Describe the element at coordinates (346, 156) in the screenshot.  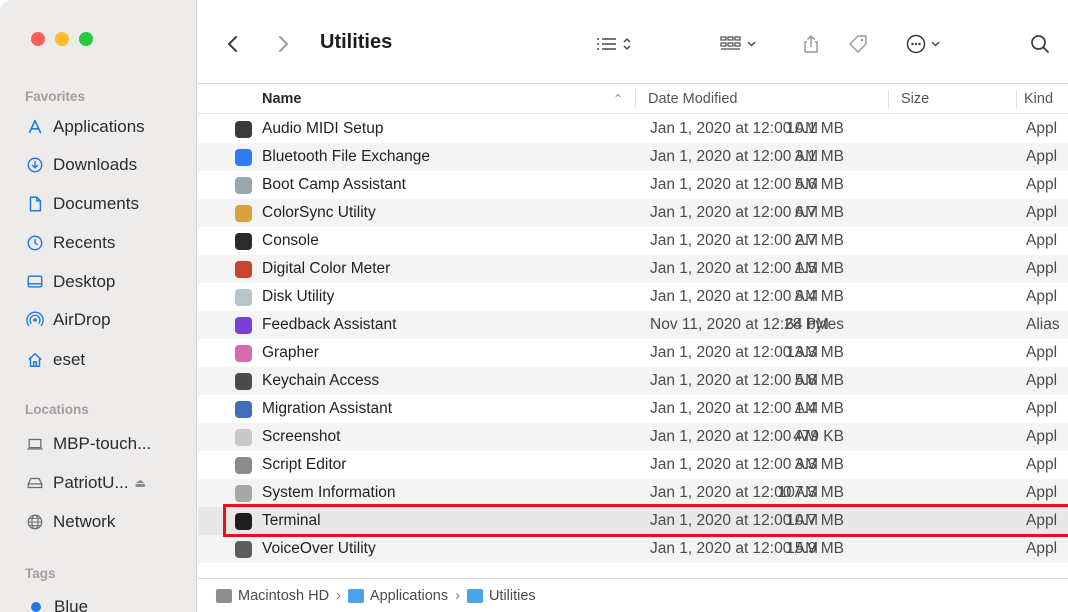
I see `file-name: Bluetooth File Exchange` at that location.